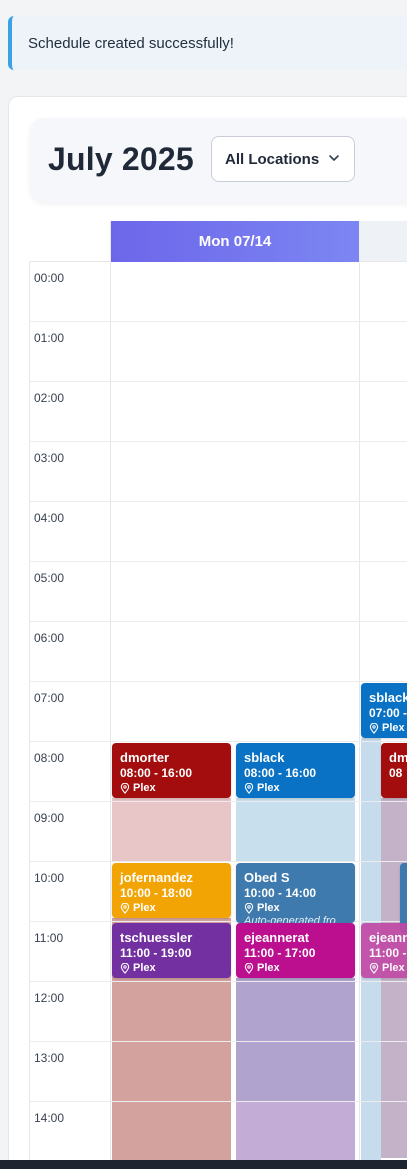 The width and height of the screenshot is (407, 1169). What do you see at coordinates (218, 472) in the screenshot?
I see `hour-row: 03:00` at bounding box center [218, 472].